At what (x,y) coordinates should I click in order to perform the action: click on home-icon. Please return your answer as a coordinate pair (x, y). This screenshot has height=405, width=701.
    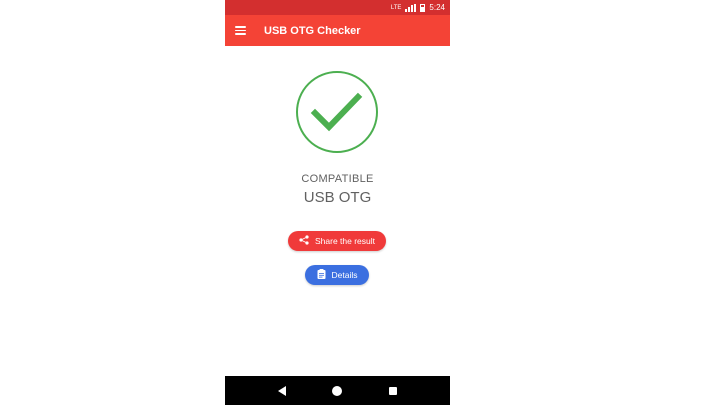
    Looking at the image, I should click on (337, 390).